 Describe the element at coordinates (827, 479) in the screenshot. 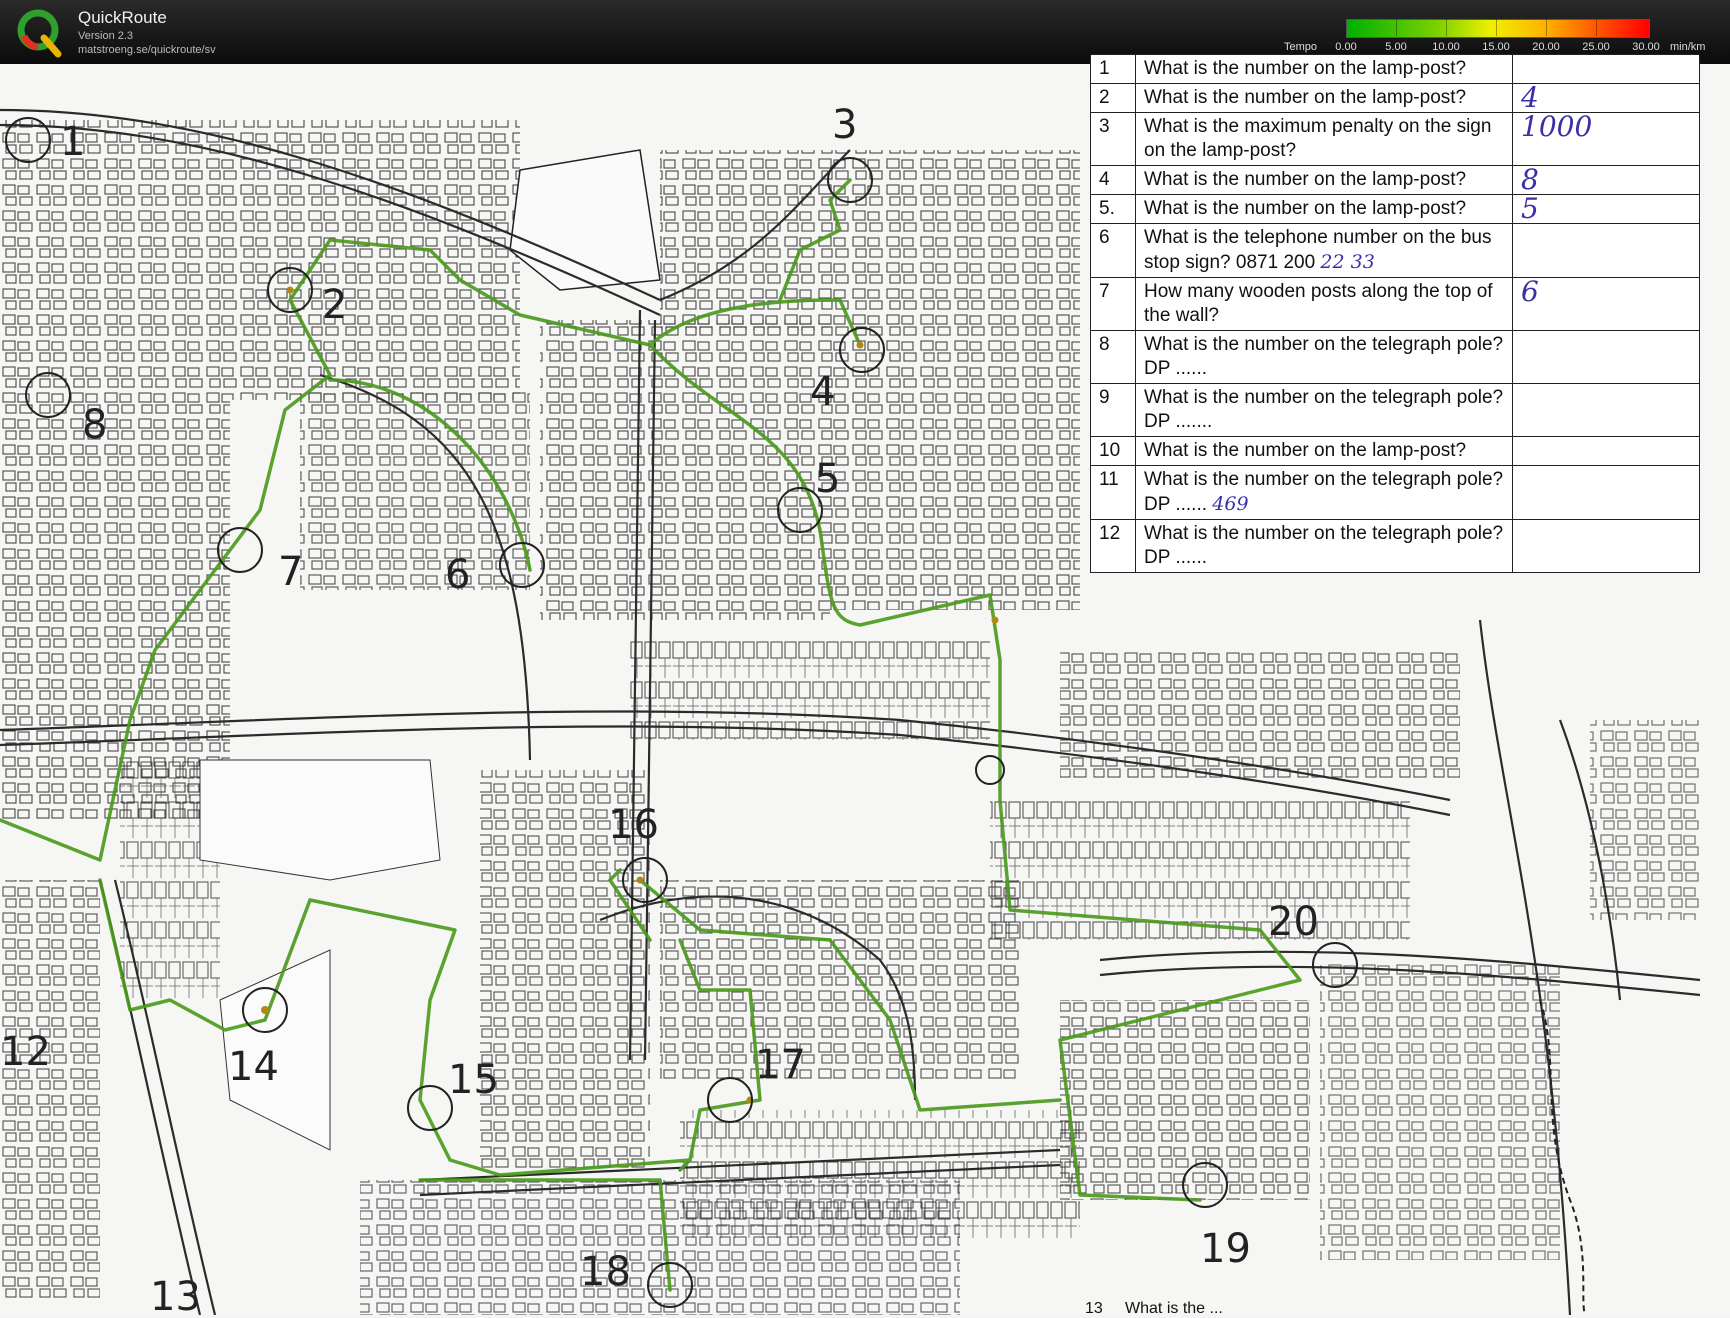

I see `control-label: 5` at that location.